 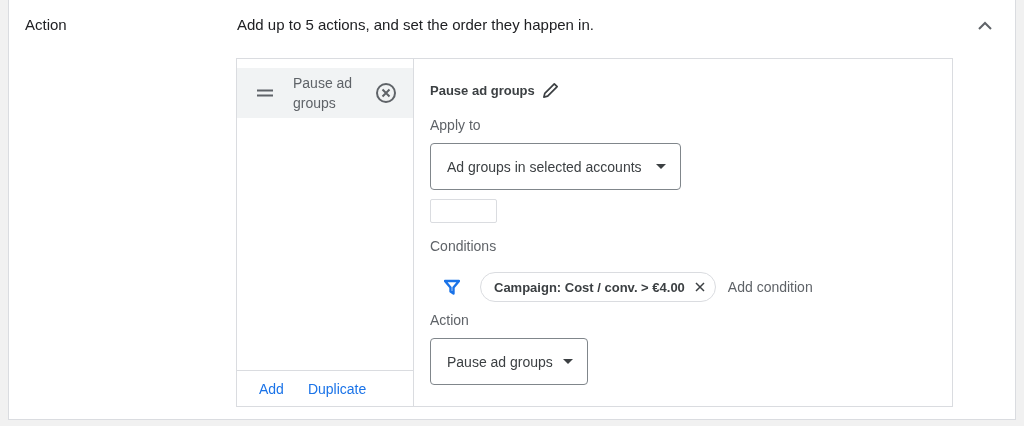 What do you see at coordinates (452, 287) in the screenshot?
I see `filter-icon` at bounding box center [452, 287].